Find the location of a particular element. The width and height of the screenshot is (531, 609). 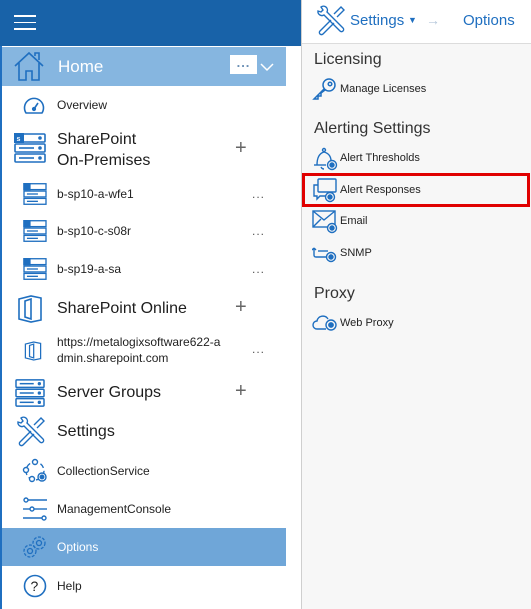

add-sharepoint-farm-button: + is located at coordinates (241, 148).